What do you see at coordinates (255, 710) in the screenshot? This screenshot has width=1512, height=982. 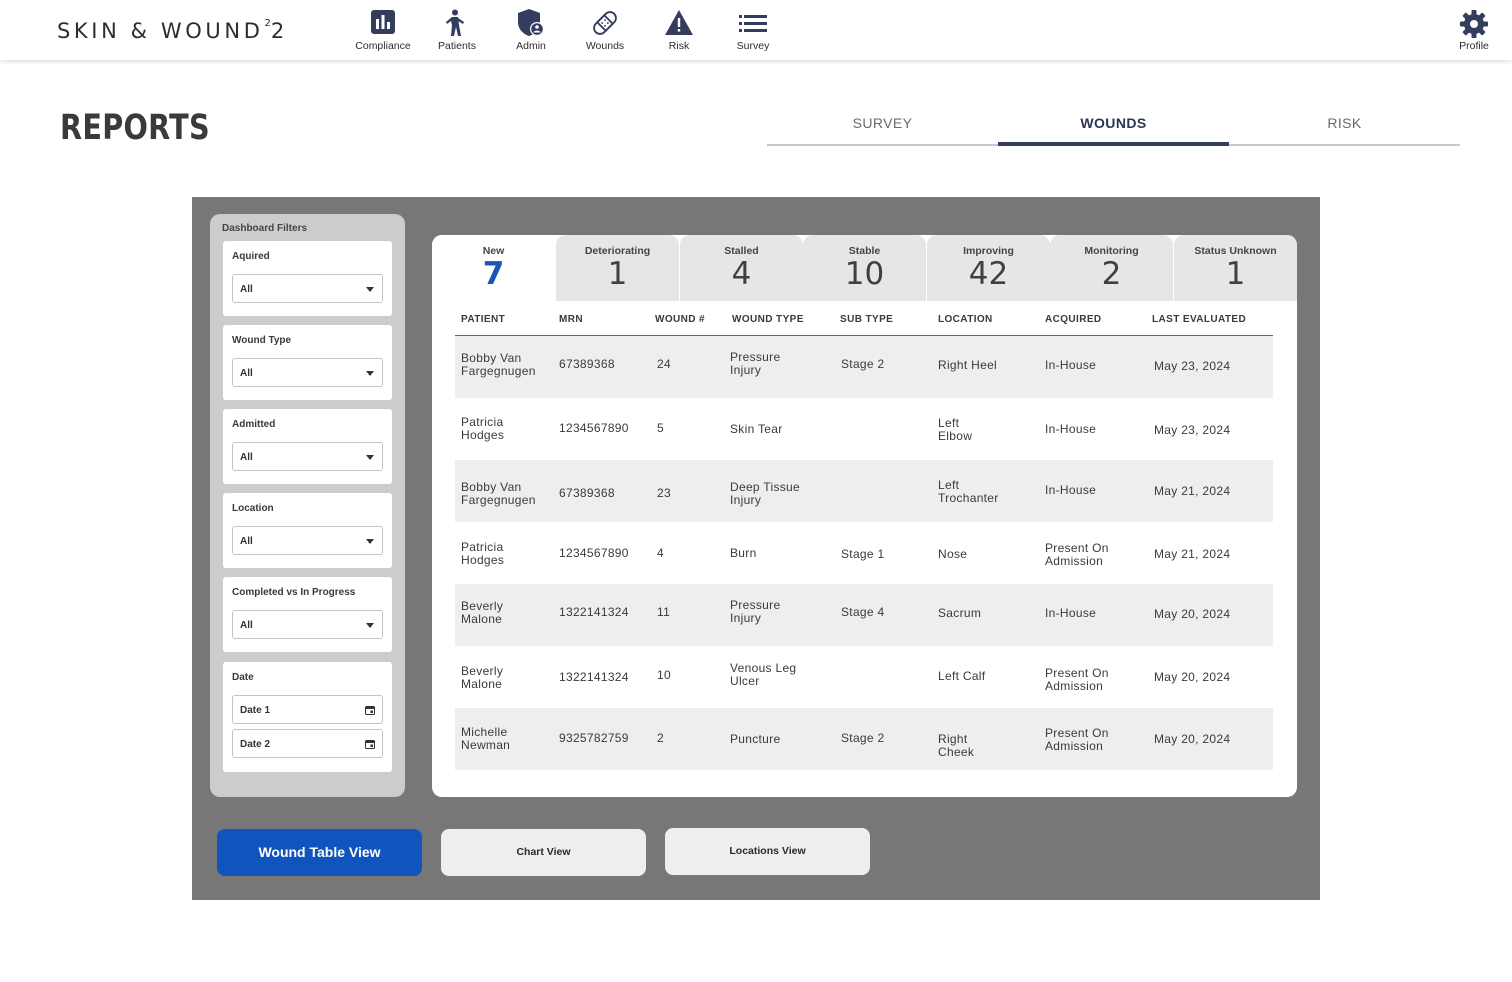 I see `date-value: Date 1` at bounding box center [255, 710].